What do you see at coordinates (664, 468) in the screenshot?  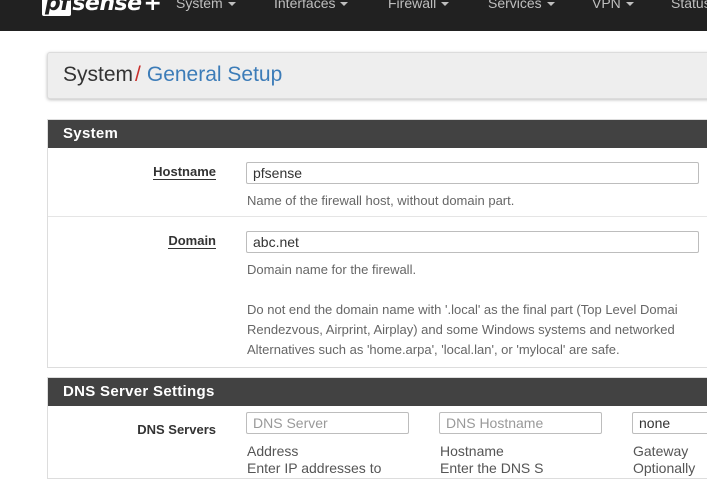 I see `dns-gateway-hint: Optionally` at bounding box center [664, 468].